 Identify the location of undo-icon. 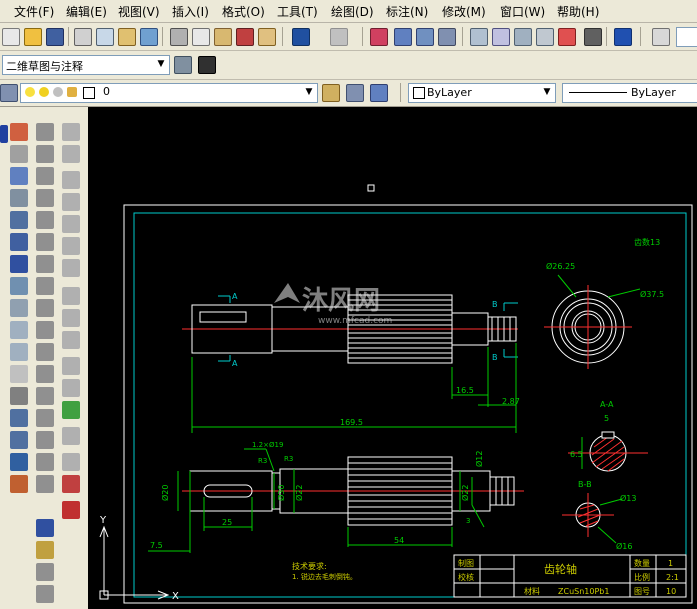
(301, 37).